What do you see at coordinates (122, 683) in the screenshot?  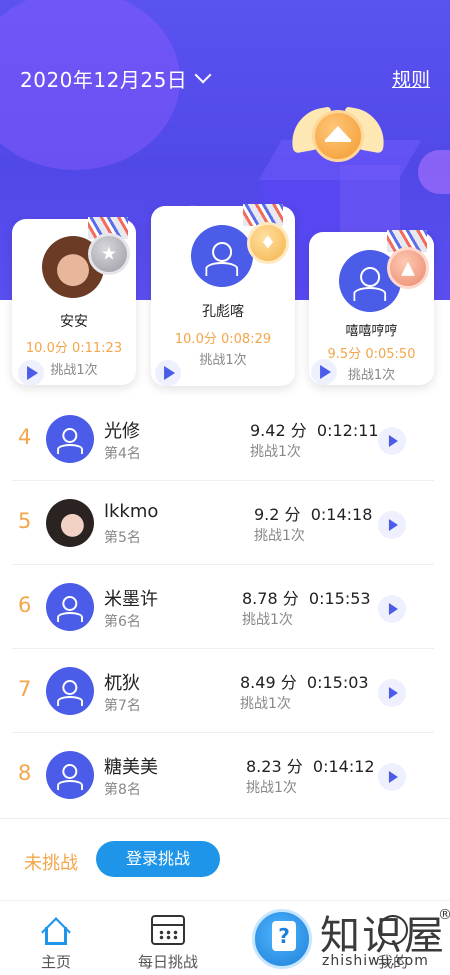 I see `user-name: 杌狄` at bounding box center [122, 683].